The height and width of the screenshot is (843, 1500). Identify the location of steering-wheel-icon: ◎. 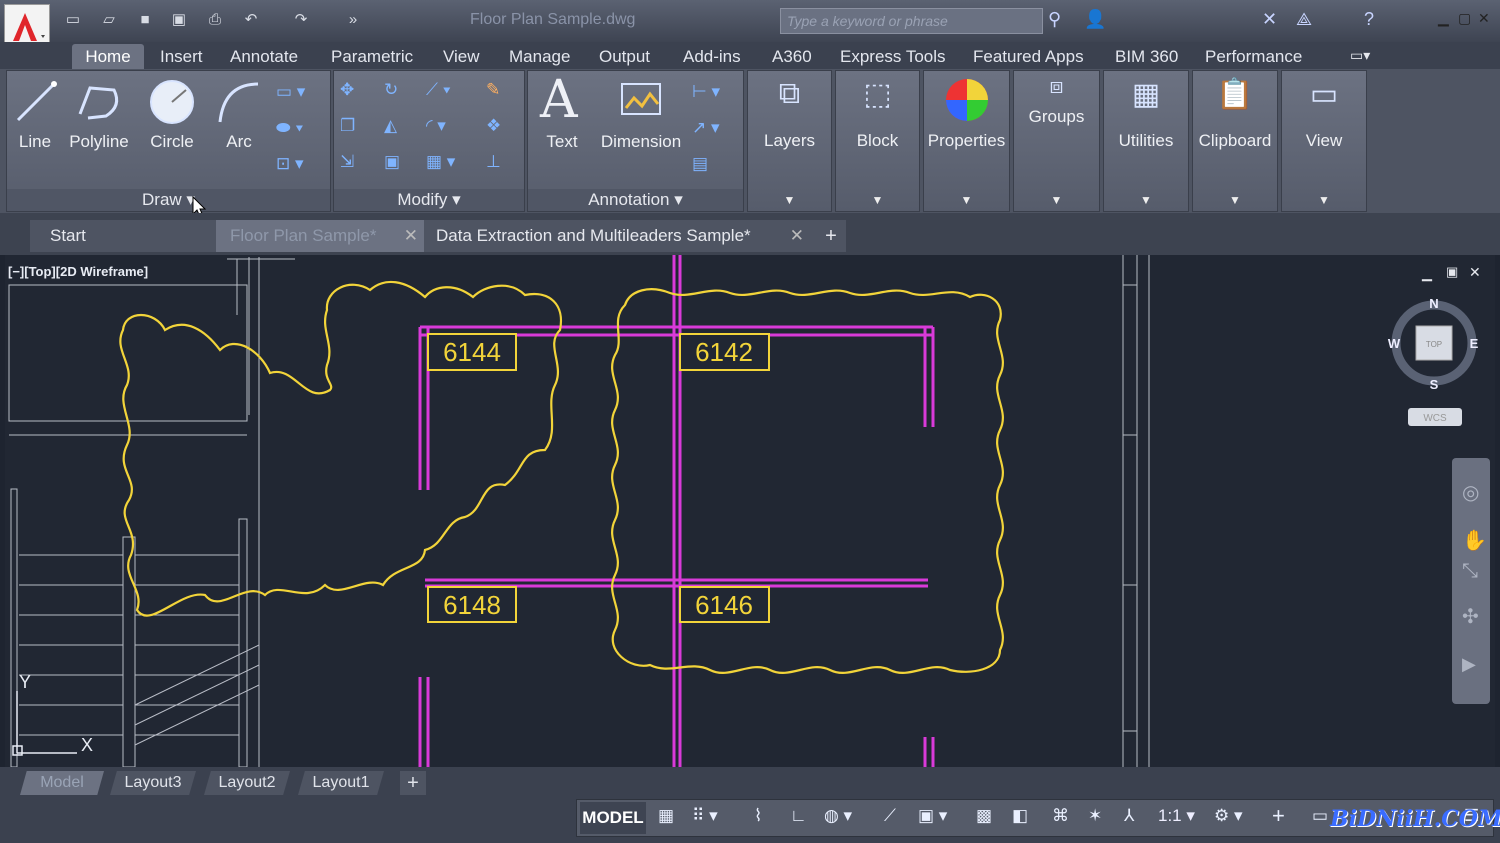
(1470, 492).